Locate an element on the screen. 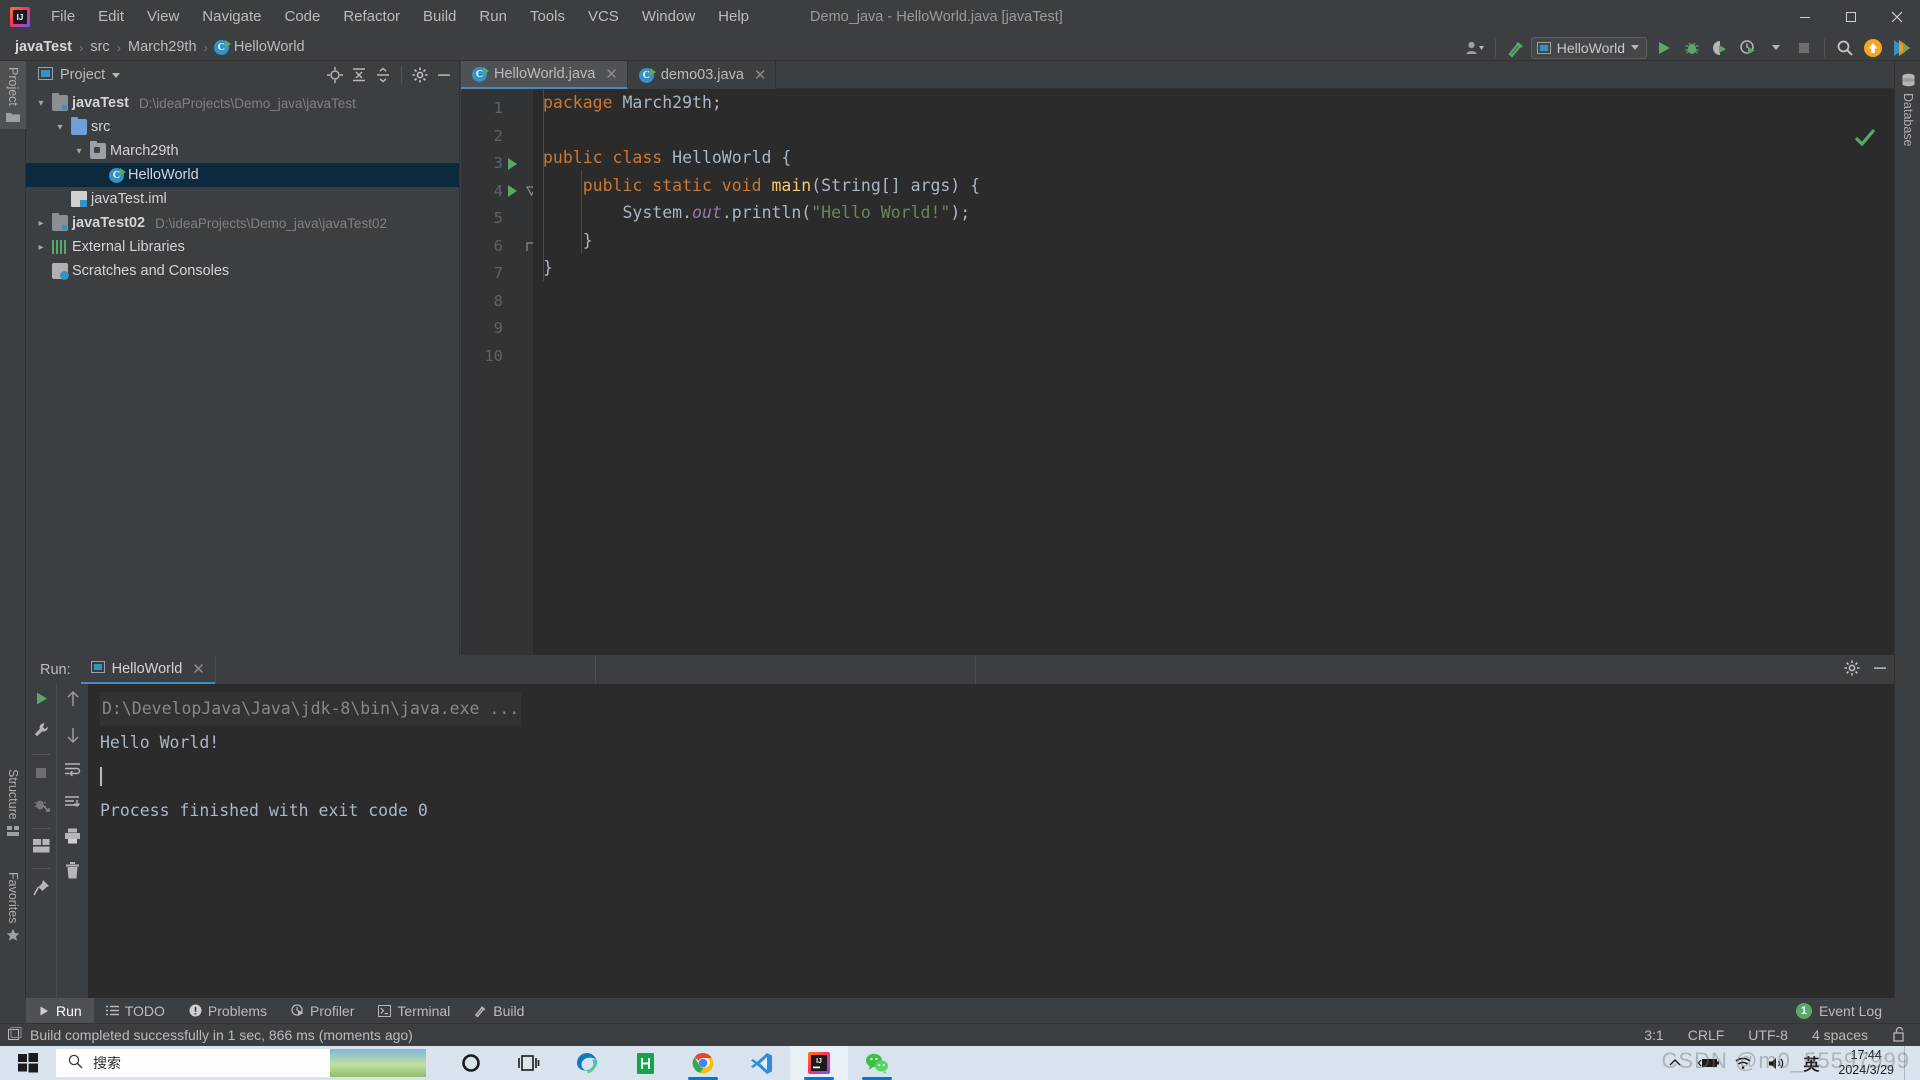 Image resolution: width=1920 pixels, height=1080 pixels. tree-node-march29th: ▾ March29th is located at coordinates (242, 151).